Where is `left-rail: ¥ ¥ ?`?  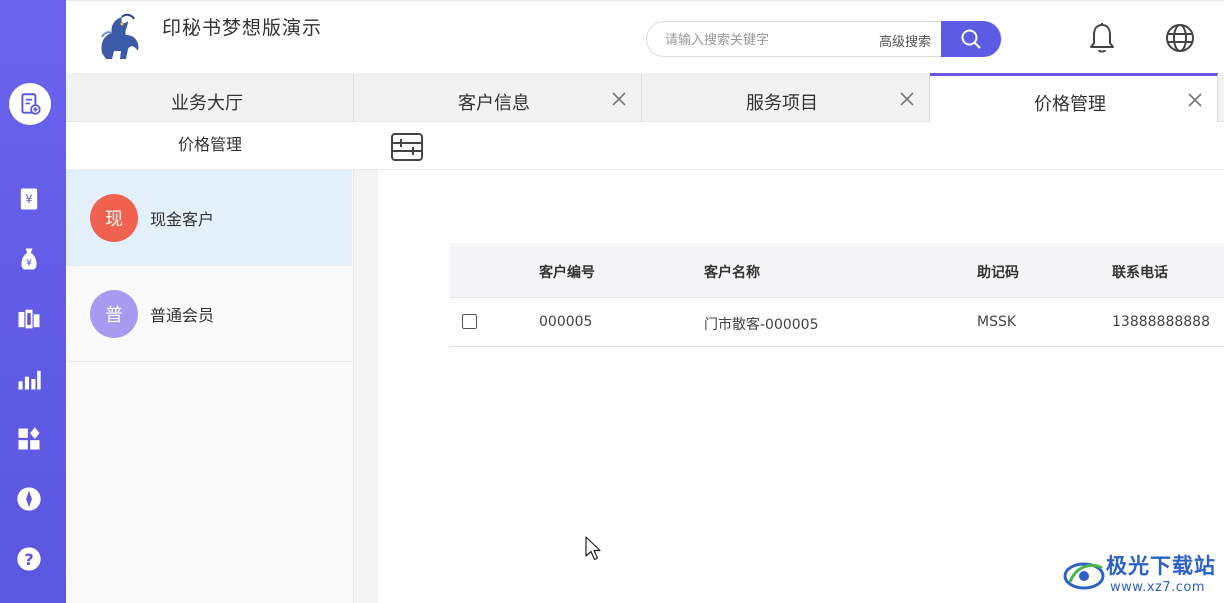 left-rail: ¥ ¥ ? is located at coordinates (33, 301).